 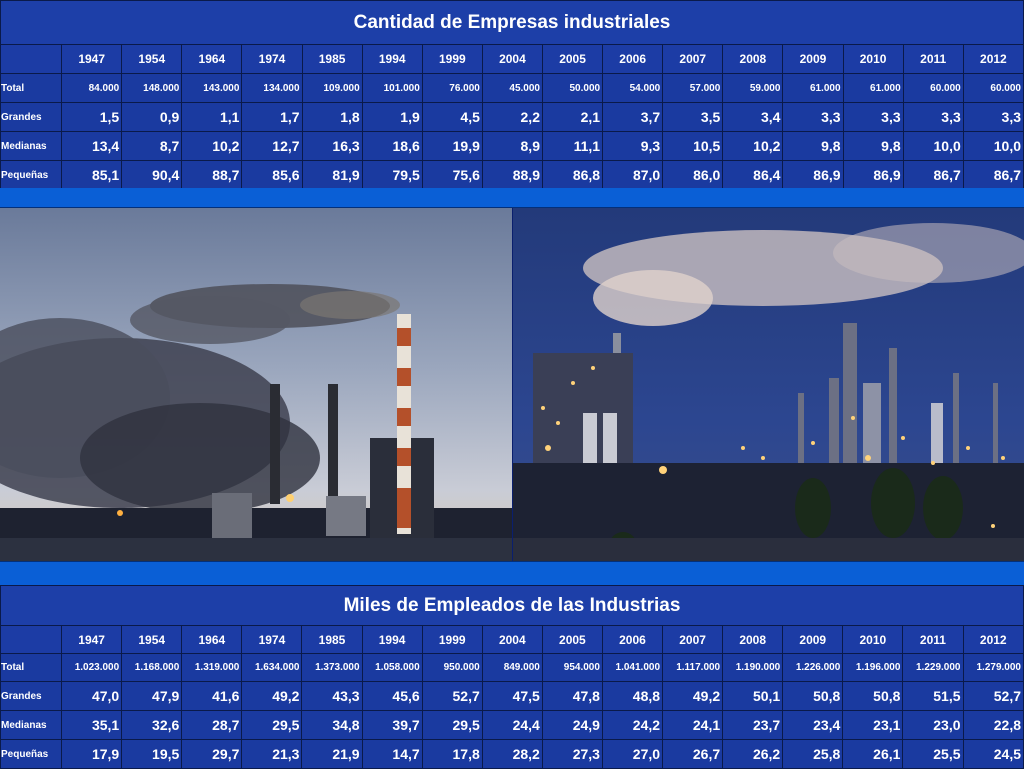 I want to click on table-cell: 47,9, so click(x=152, y=696).